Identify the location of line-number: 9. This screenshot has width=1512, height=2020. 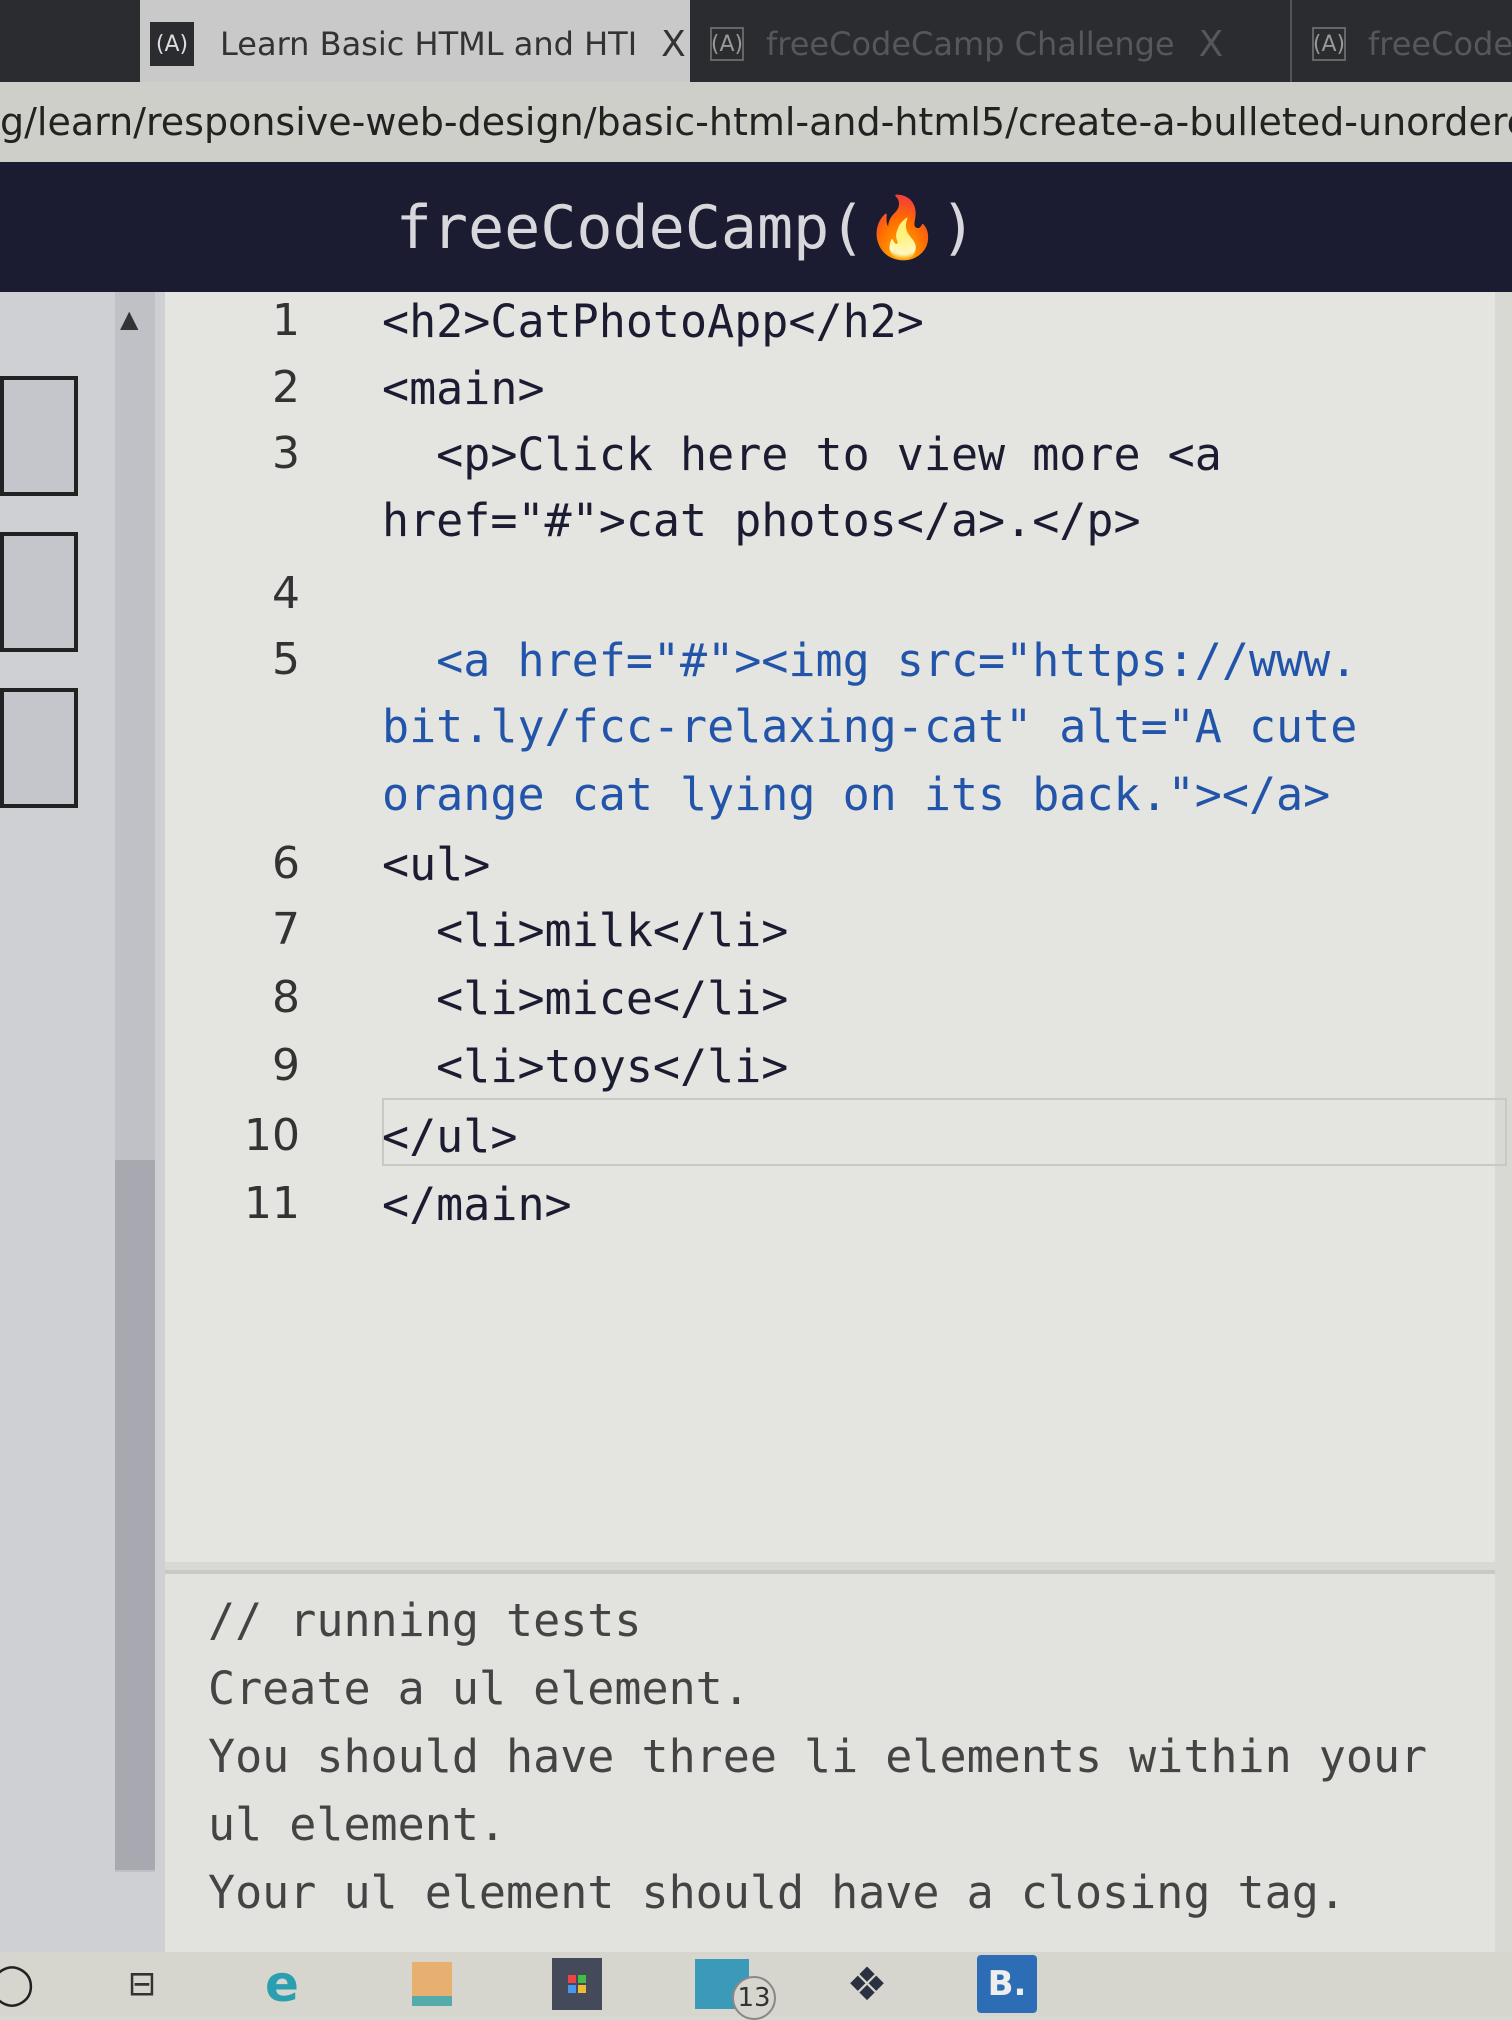
(286, 1065).